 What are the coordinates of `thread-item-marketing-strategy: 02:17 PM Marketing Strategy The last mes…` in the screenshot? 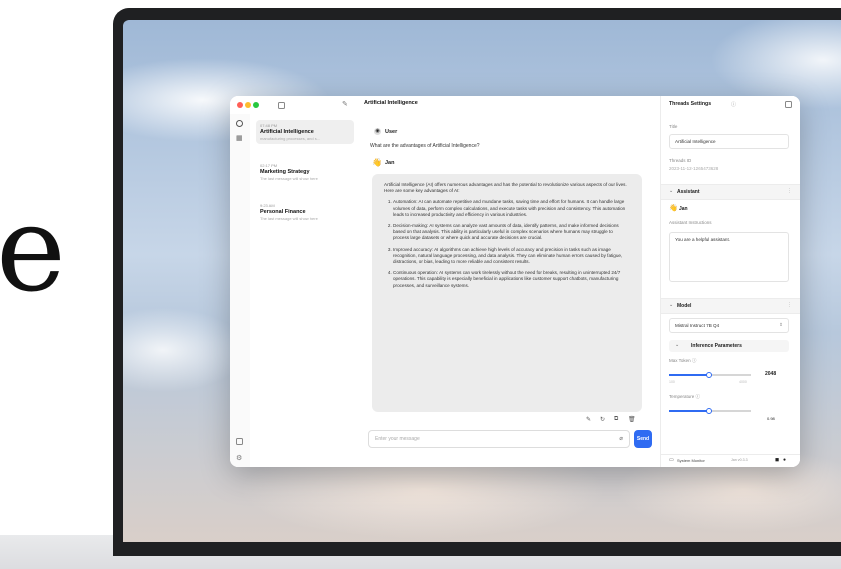 It's located at (305, 172).